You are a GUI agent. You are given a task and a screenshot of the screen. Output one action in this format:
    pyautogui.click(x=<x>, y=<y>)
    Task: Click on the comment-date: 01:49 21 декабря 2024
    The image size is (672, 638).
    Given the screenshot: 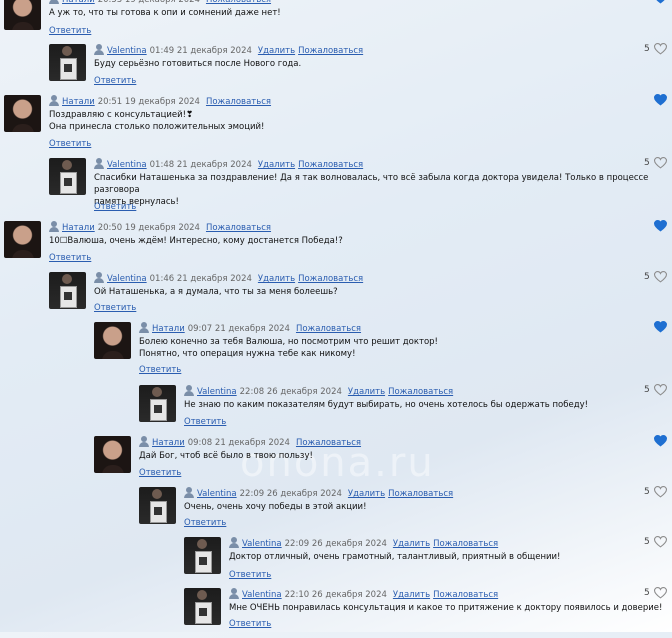 What is the action you would take?
    pyautogui.click(x=200, y=51)
    